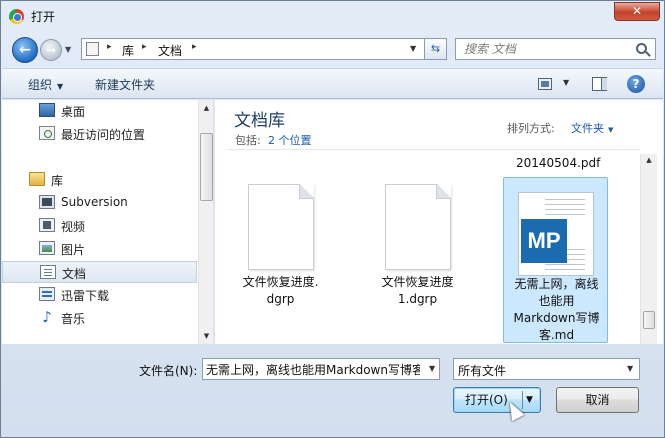 The width and height of the screenshot is (665, 438). Describe the element at coordinates (71, 50) in the screenshot. I see `recent-locations-dropdown: ▼` at that location.